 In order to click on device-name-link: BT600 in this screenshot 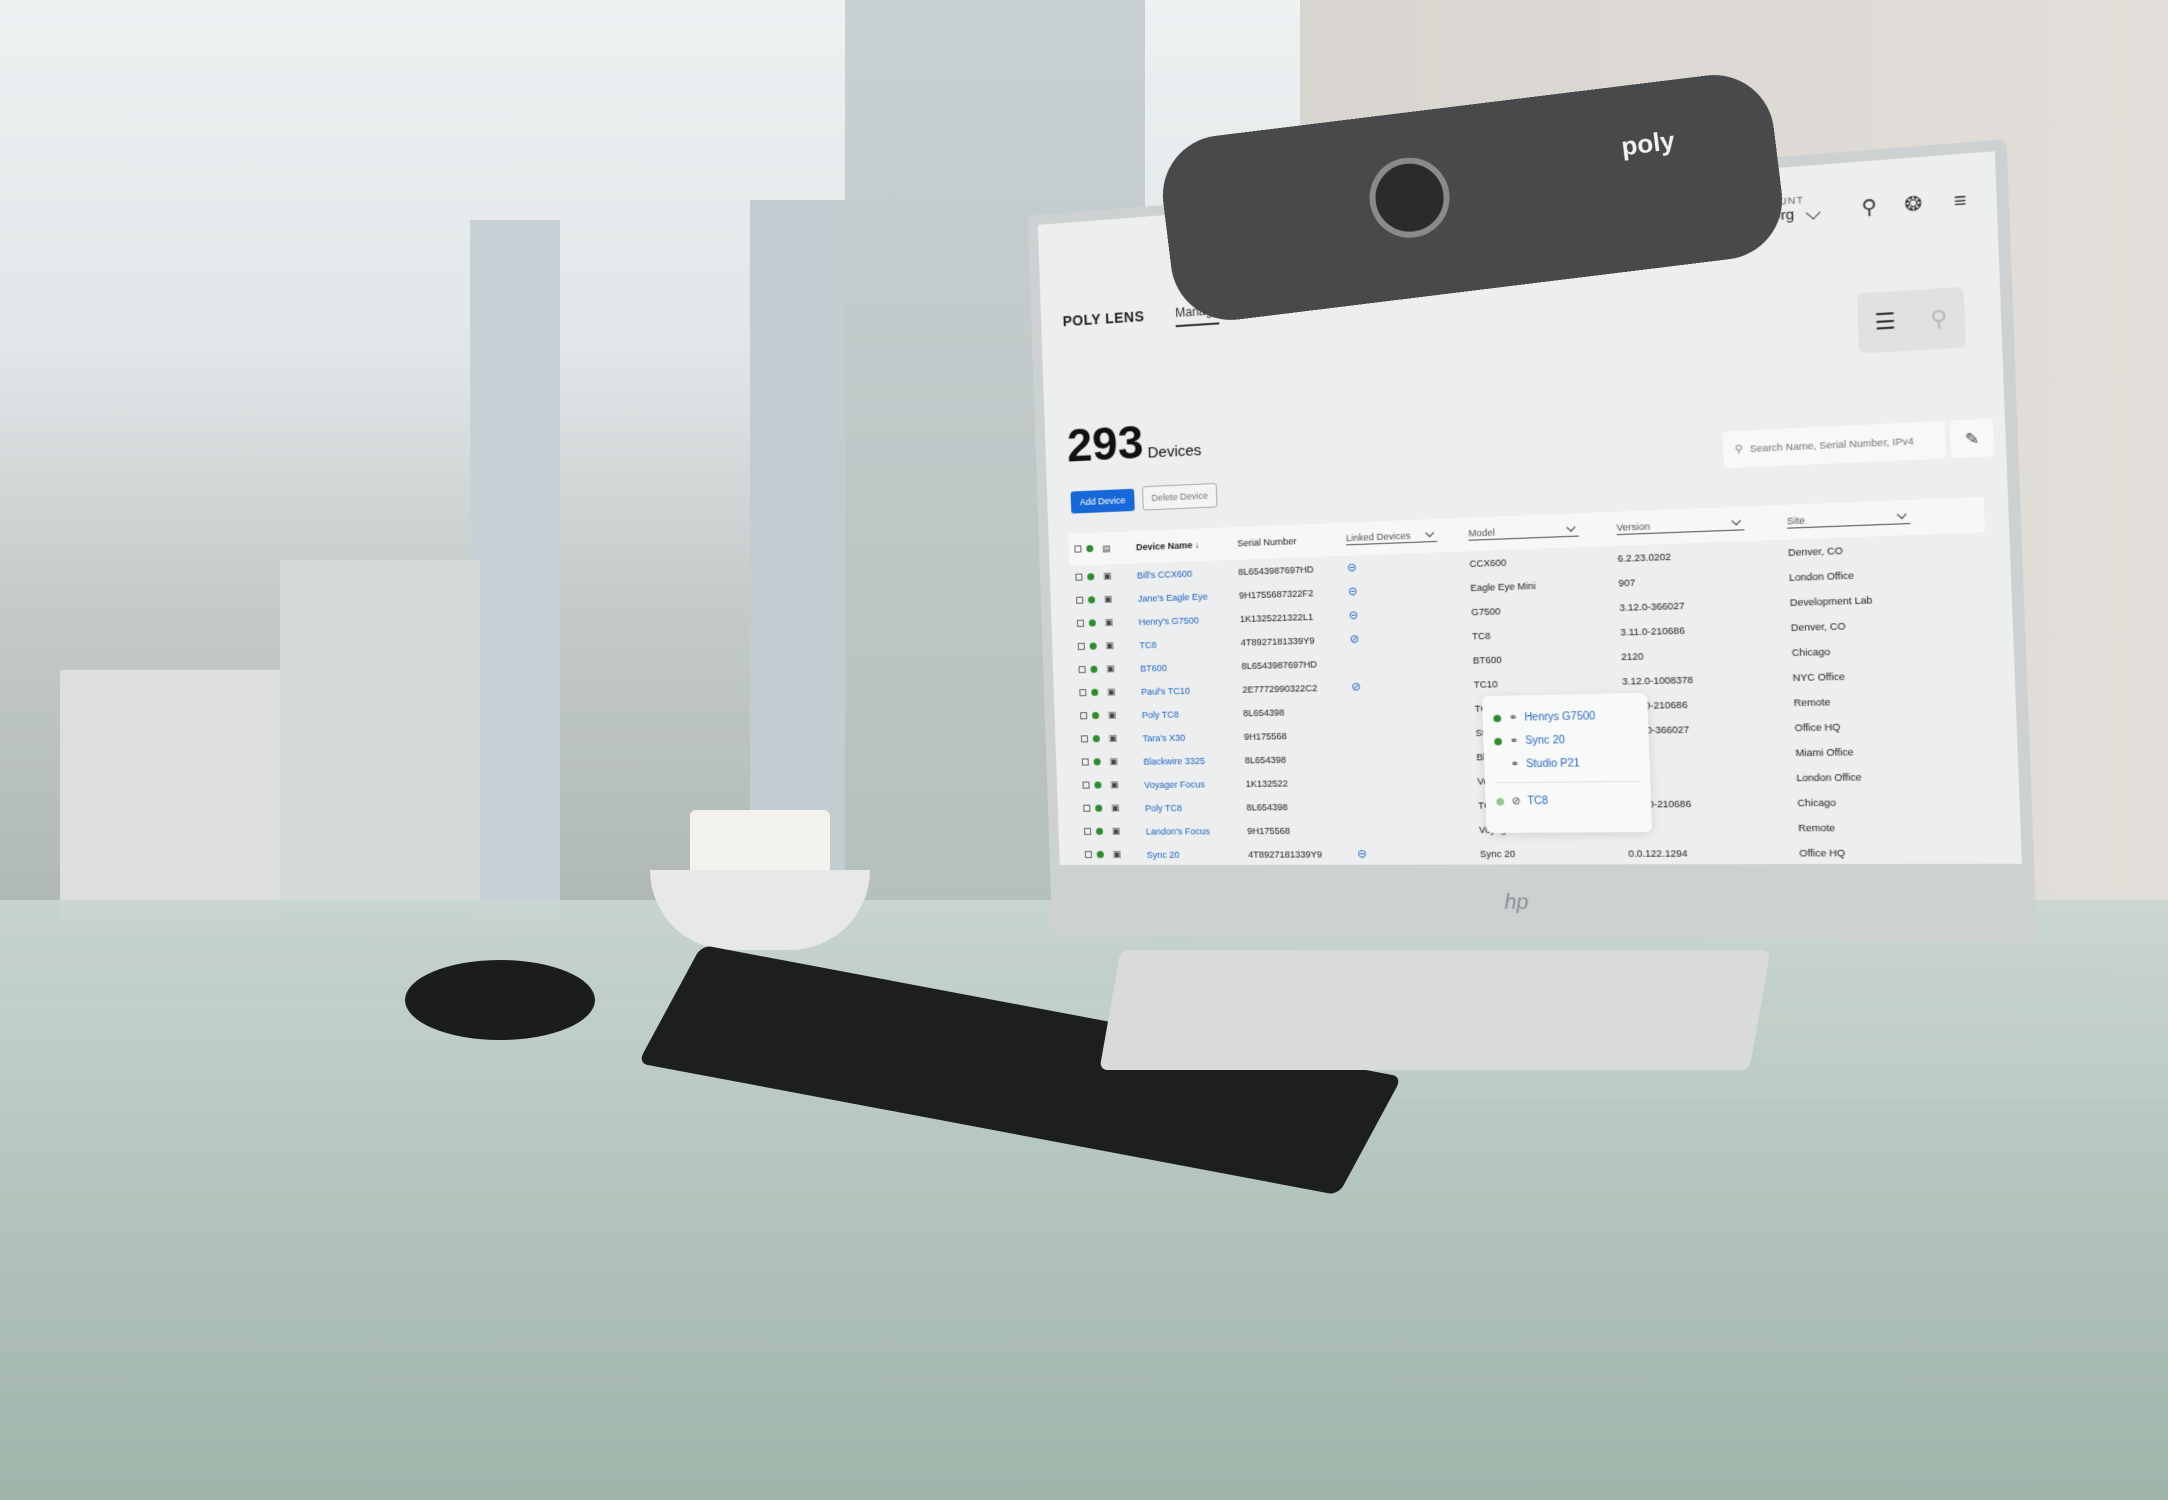, I will do `click(1191, 667)`.